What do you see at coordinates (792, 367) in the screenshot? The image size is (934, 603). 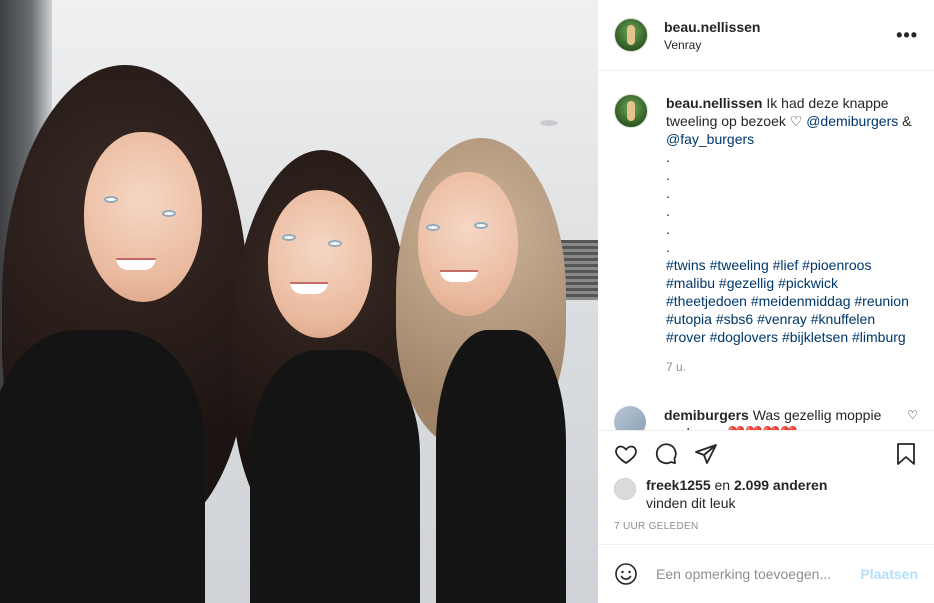 I see `caption-time: 7 u.` at bounding box center [792, 367].